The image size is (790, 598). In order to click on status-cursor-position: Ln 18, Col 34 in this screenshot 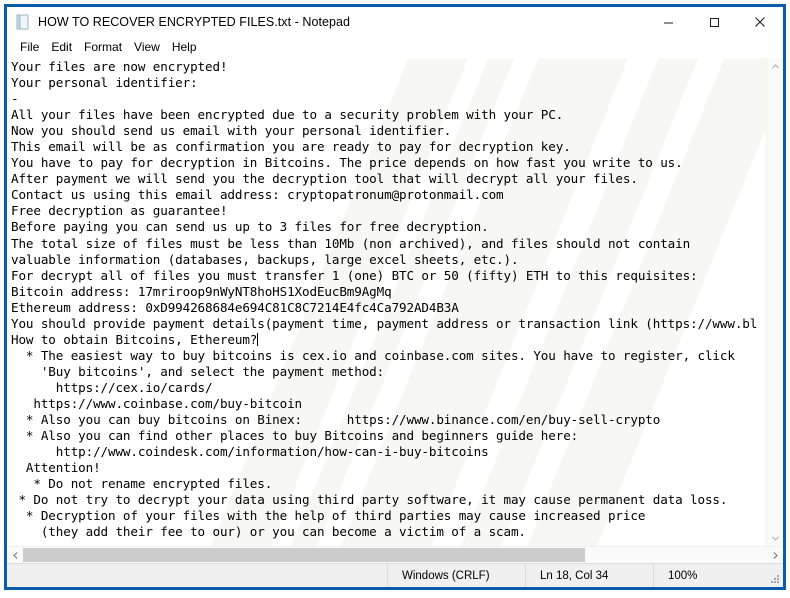, I will do `click(589, 575)`.